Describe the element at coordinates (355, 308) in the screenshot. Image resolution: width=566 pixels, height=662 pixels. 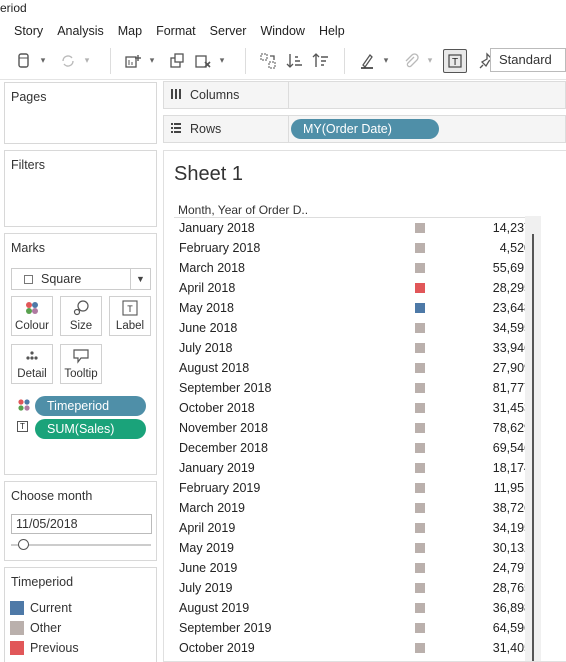
I see `table-row: May 2018 23,648` at that location.